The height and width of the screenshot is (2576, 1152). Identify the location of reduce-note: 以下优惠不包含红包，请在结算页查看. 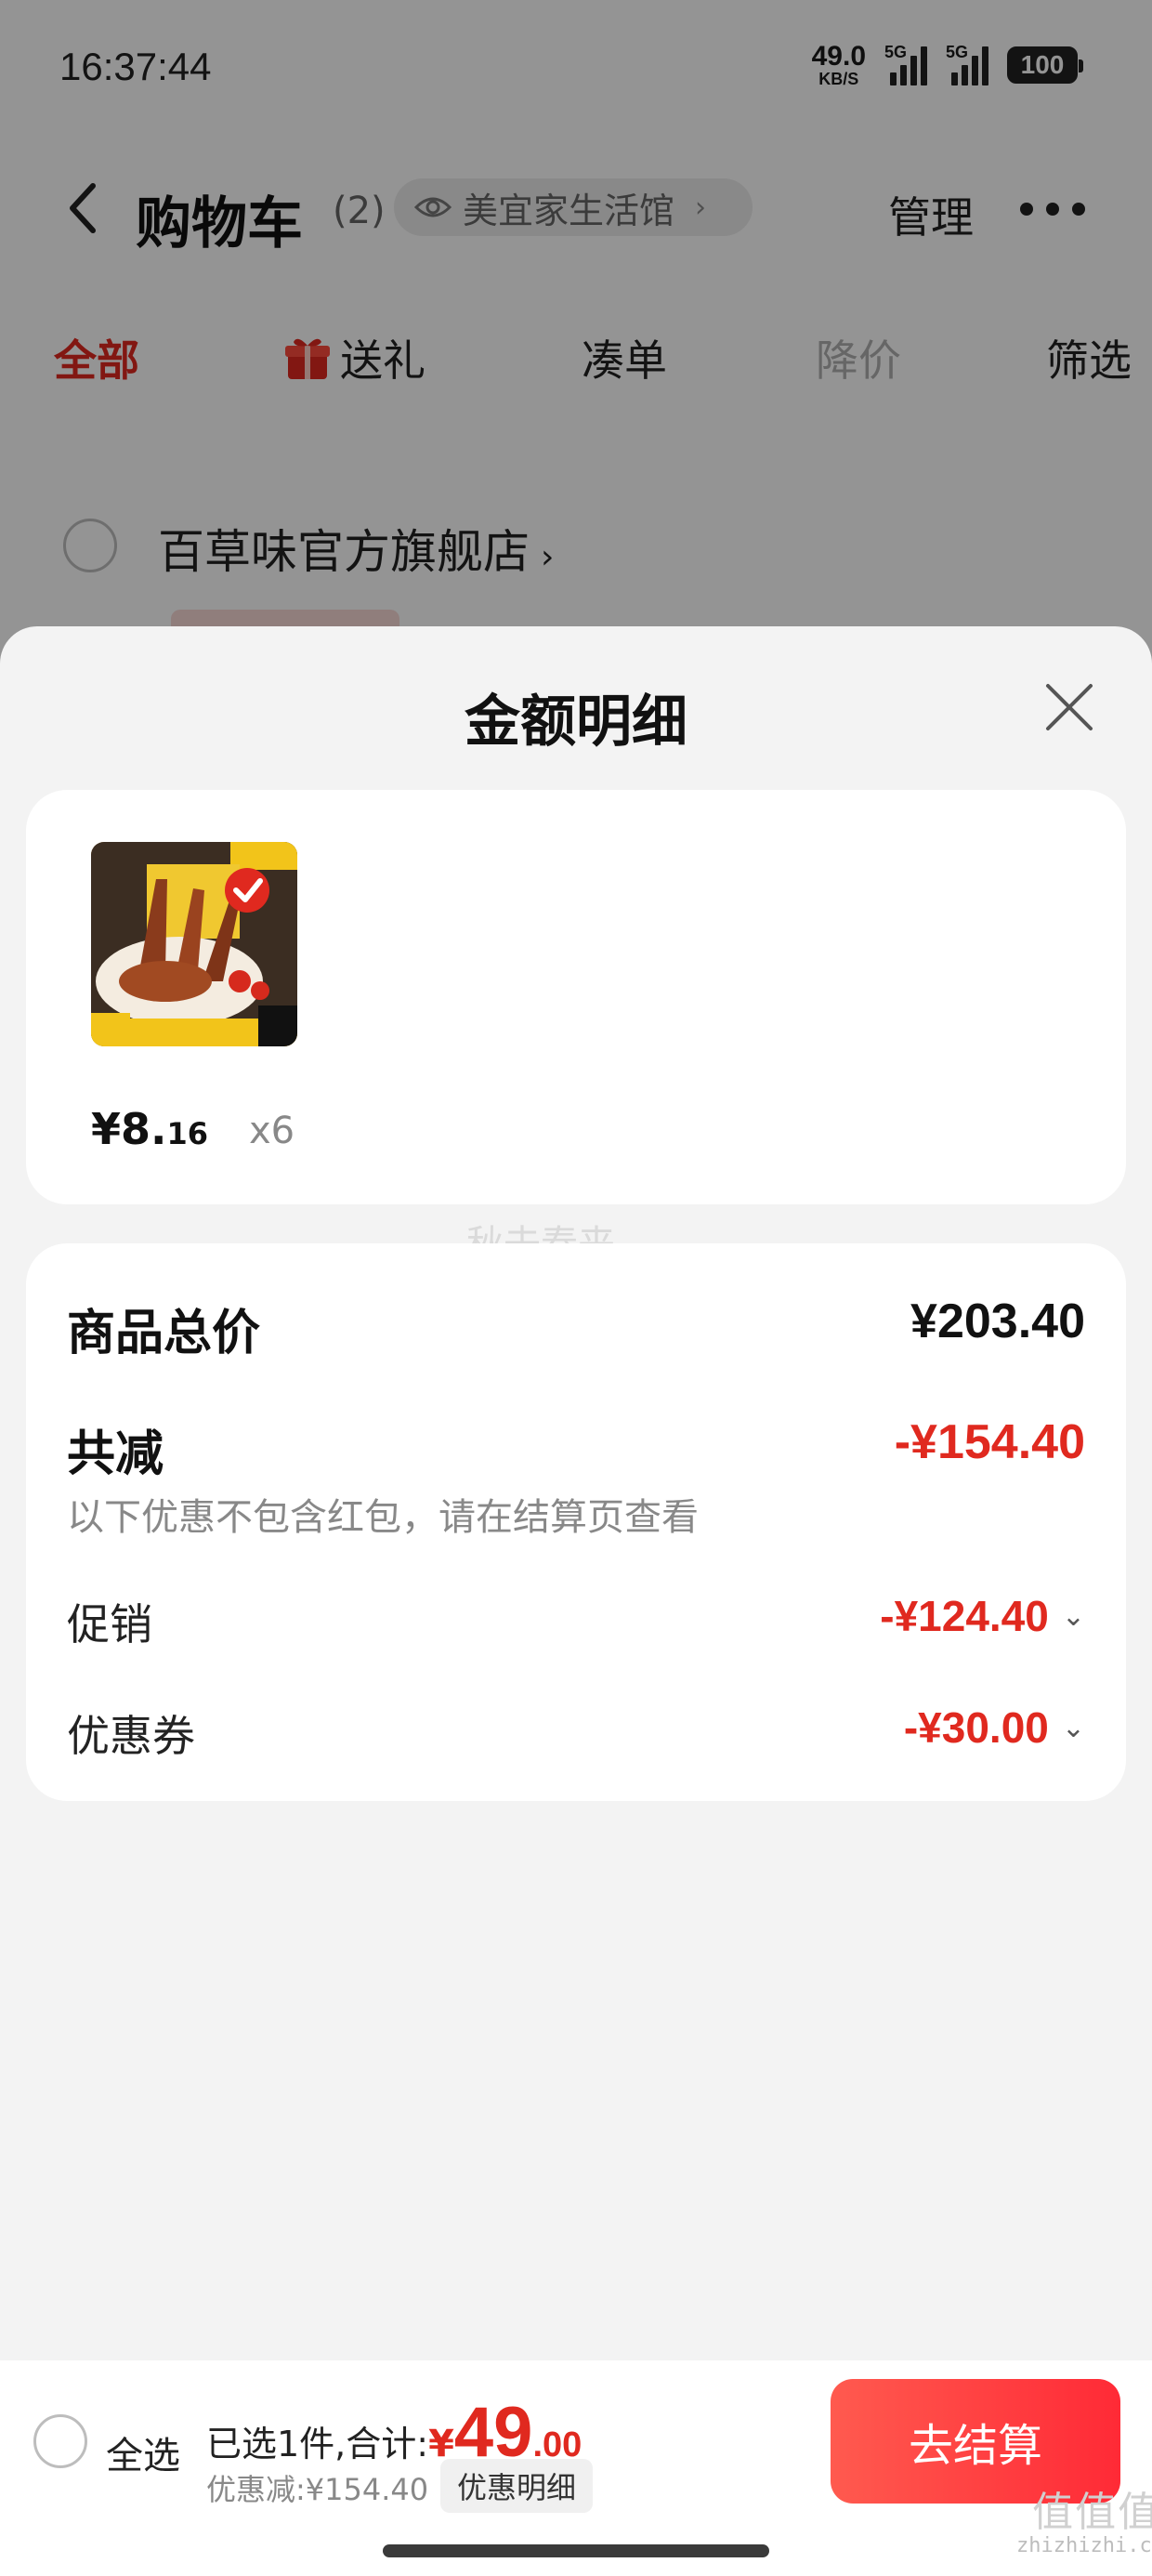
(383, 1517).